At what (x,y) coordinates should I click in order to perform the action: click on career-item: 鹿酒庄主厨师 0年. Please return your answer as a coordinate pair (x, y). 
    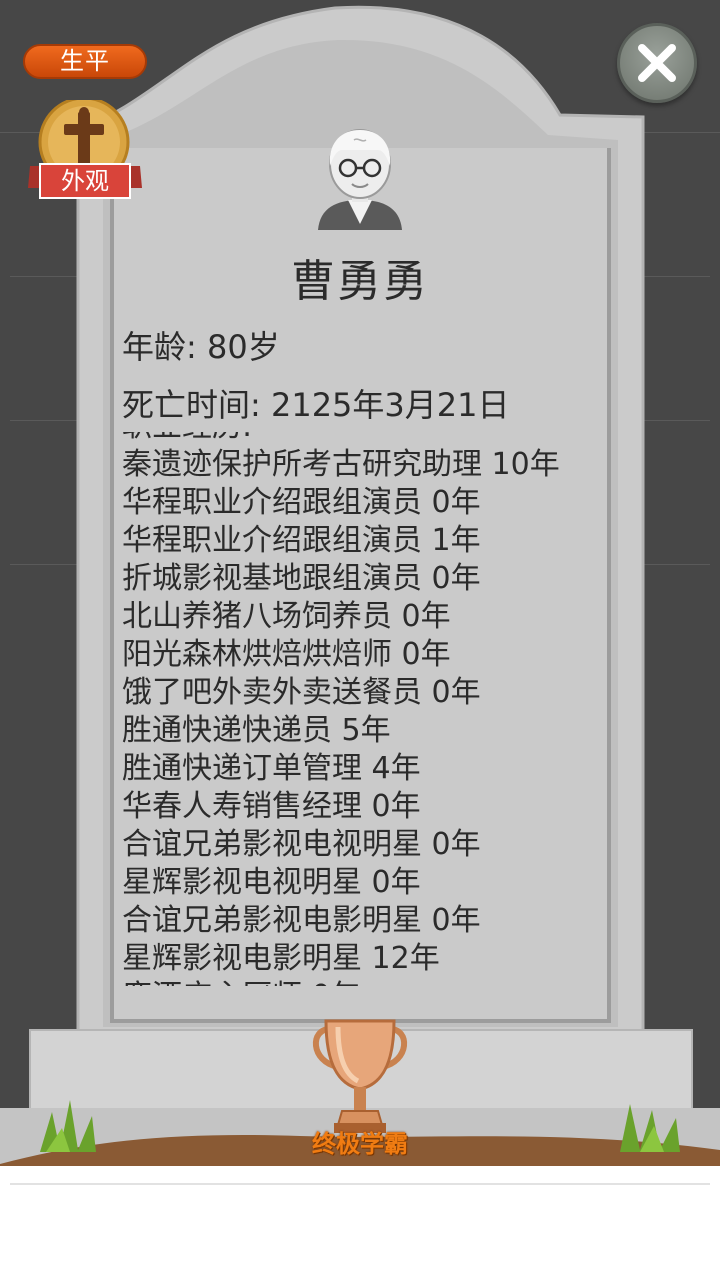
    Looking at the image, I should click on (341, 982).